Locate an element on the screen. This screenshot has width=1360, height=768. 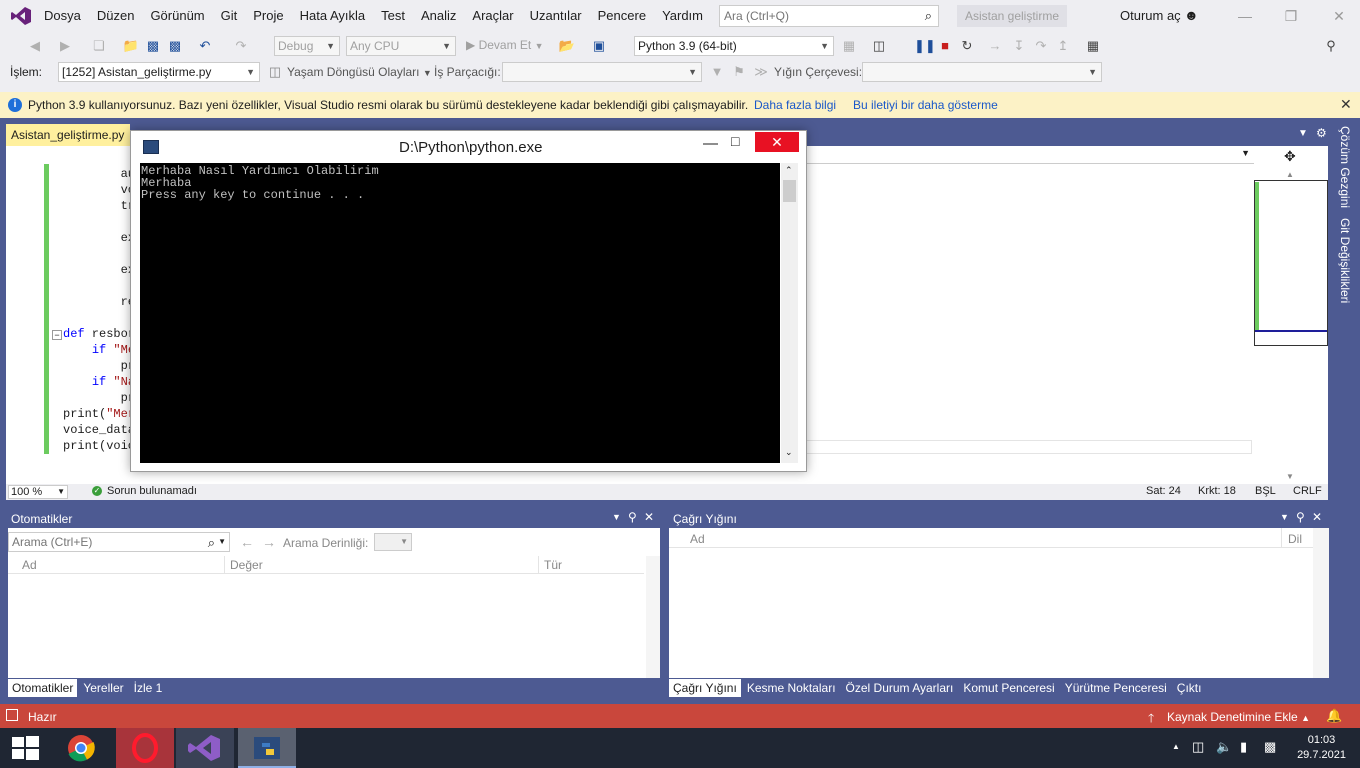
search-depth-select: ▼ is located at coordinates (393, 542).